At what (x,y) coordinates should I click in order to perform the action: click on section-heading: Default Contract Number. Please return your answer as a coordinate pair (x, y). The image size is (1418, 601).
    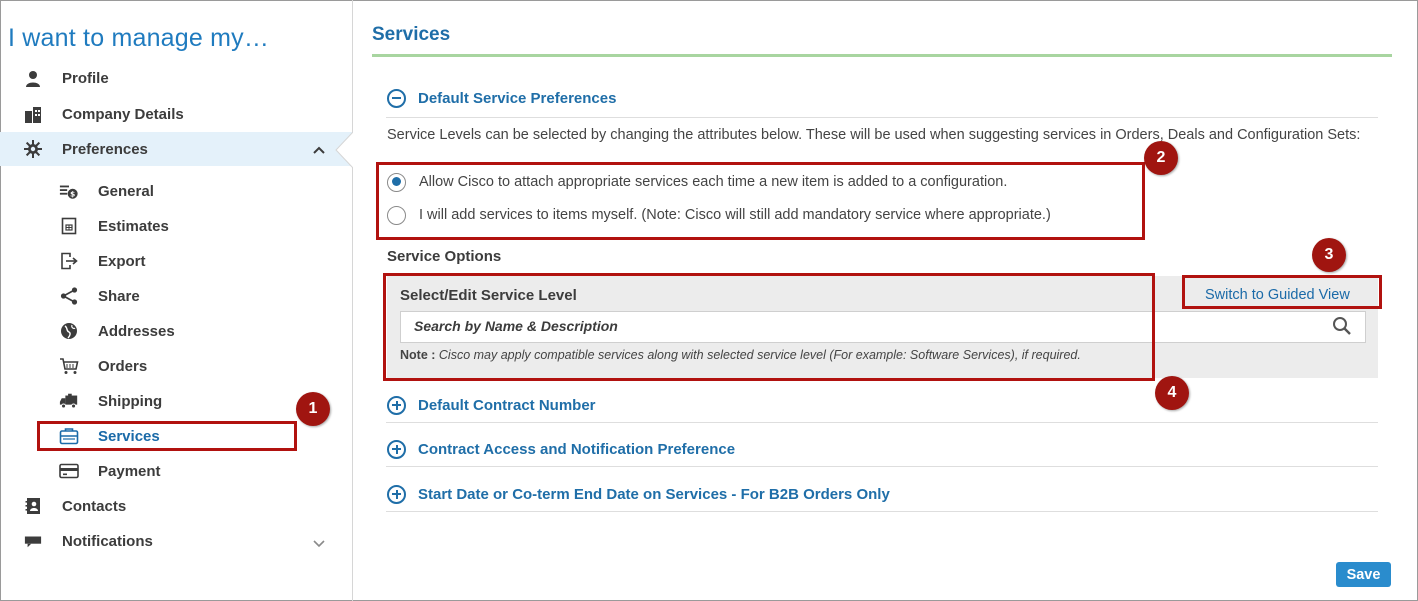
    Looking at the image, I should click on (507, 405).